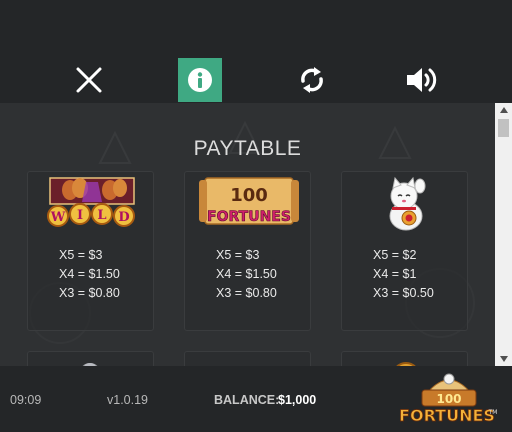 The image size is (512, 432). I want to click on sound-button, so click(423, 80).